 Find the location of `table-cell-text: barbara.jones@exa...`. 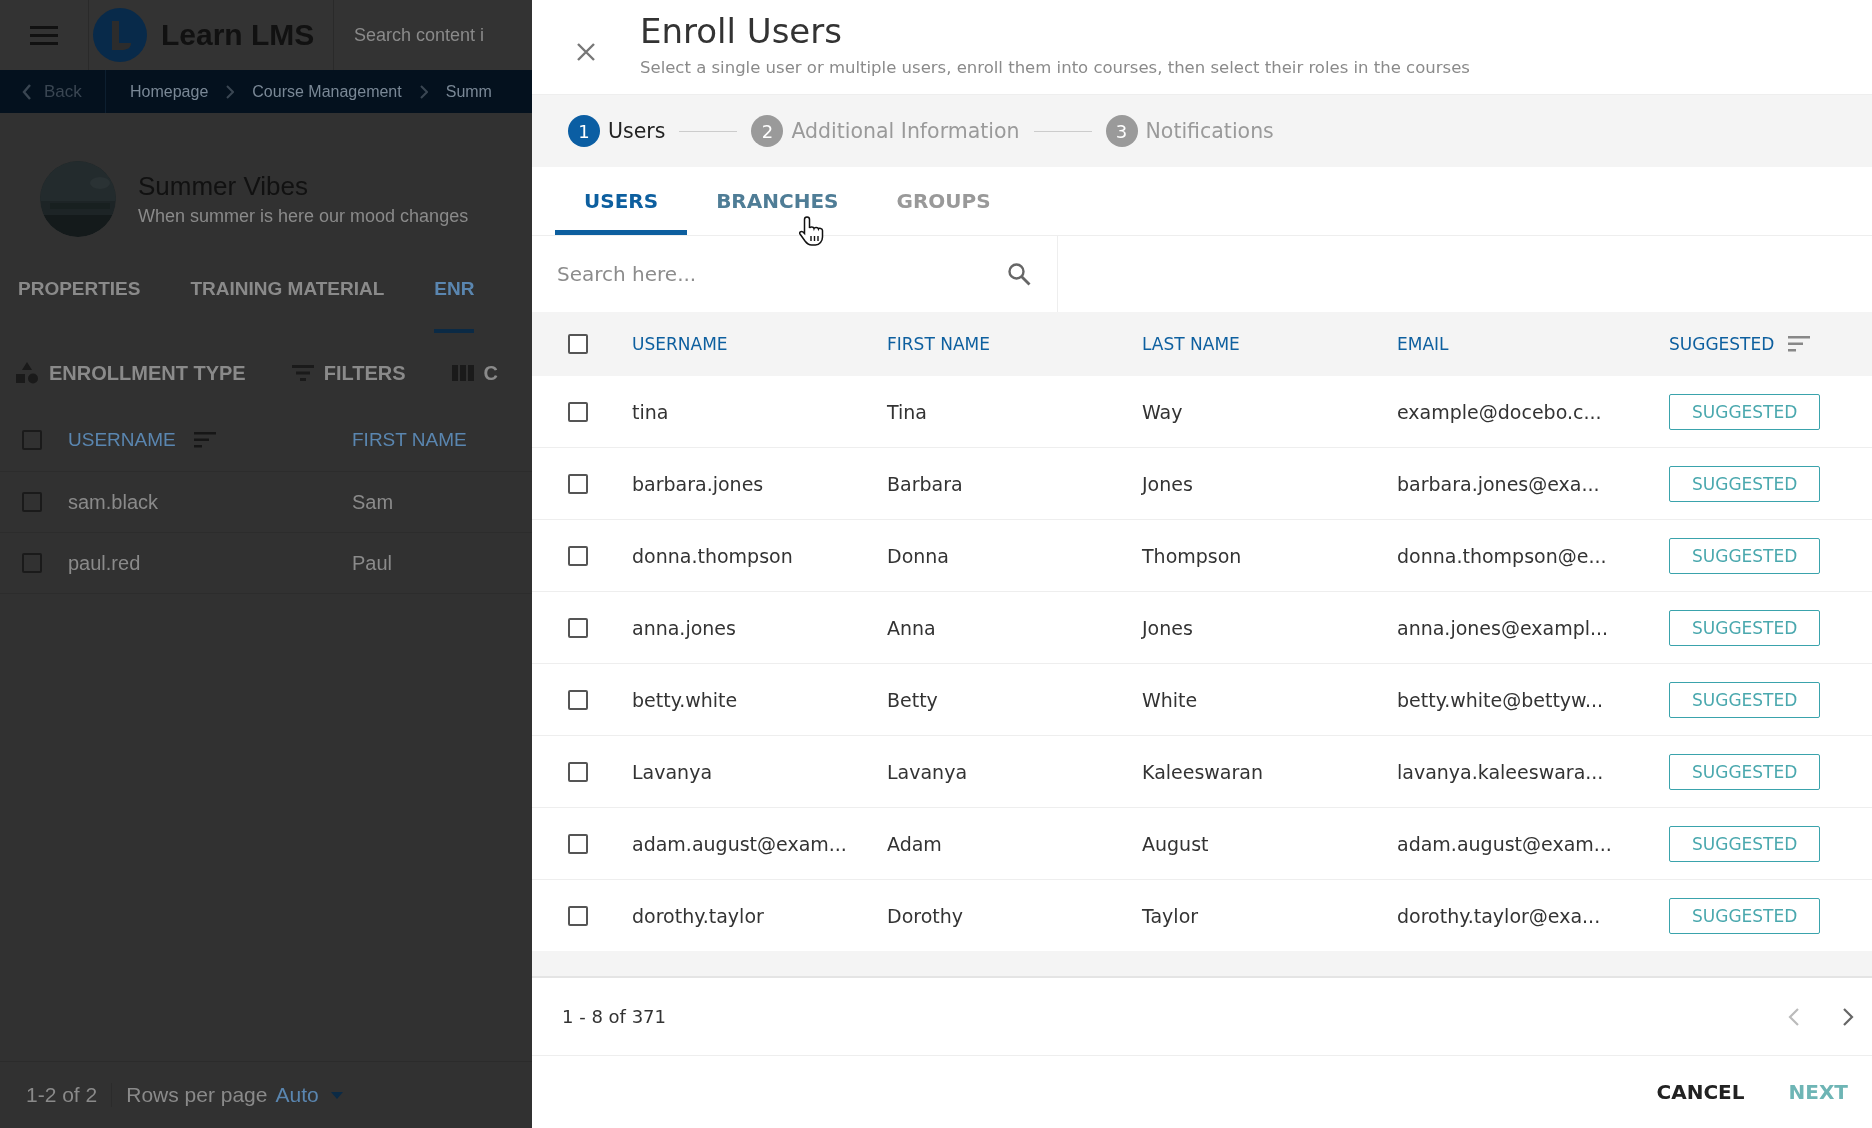

table-cell-text: barbara.jones@exa... is located at coordinates (1499, 483).